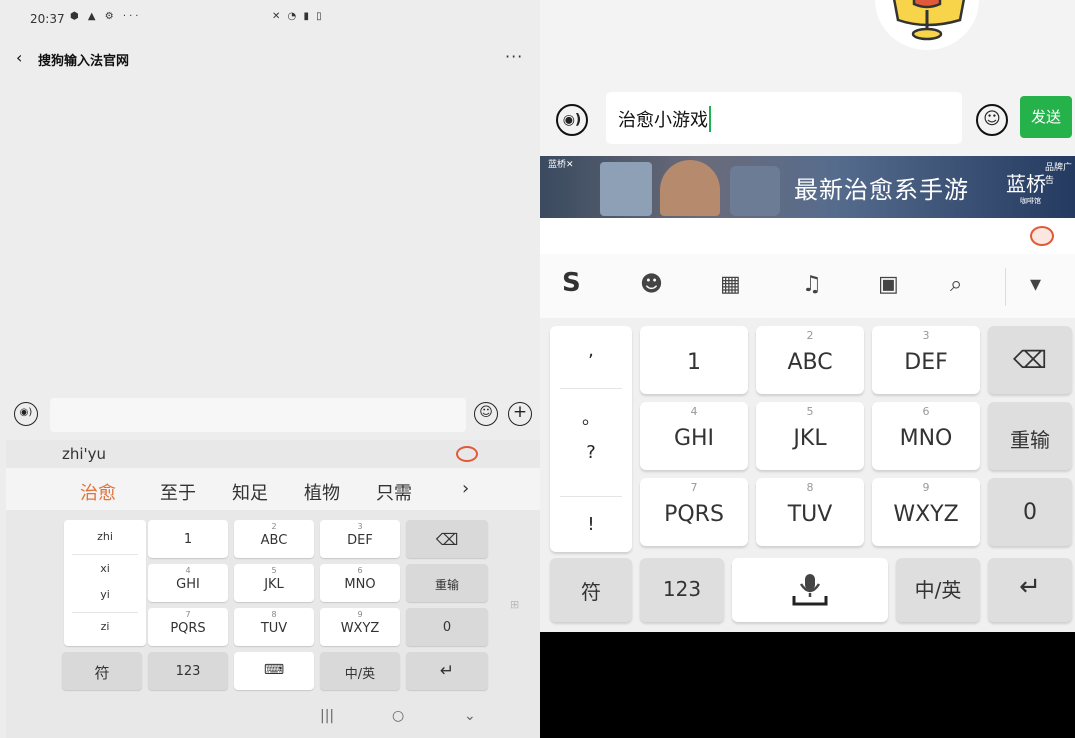 This screenshot has height=738, width=1075. I want to click on candidate-1: 治愈, so click(98, 492).